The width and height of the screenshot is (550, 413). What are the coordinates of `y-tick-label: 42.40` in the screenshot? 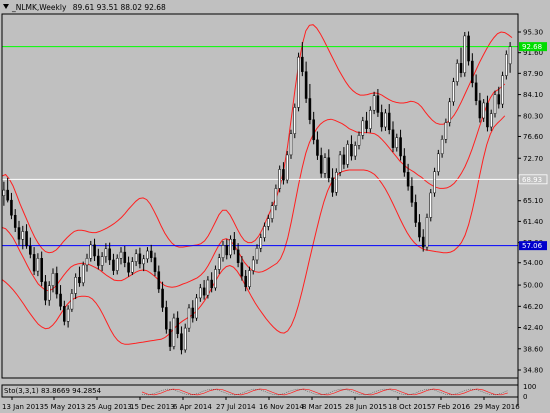 It's located at (533, 328).